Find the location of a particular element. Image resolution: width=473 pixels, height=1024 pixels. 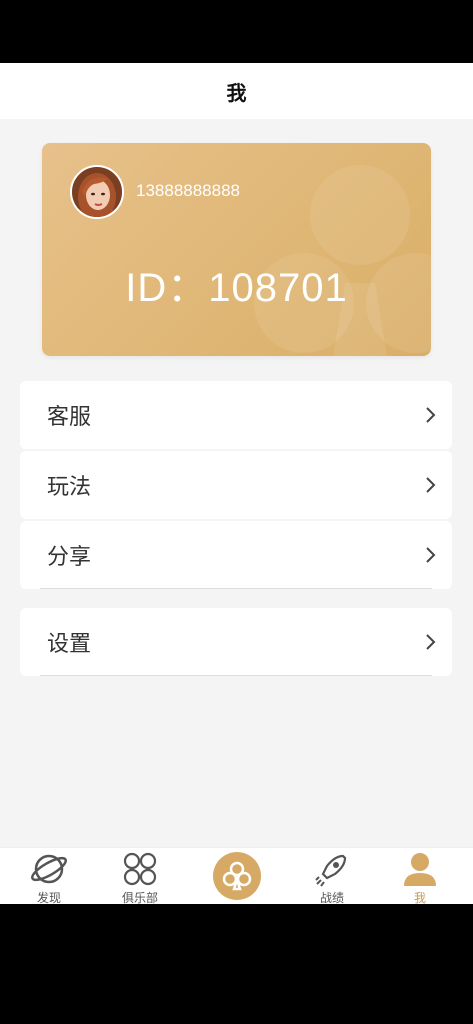

four-circles-icon is located at coordinates (140, 869).